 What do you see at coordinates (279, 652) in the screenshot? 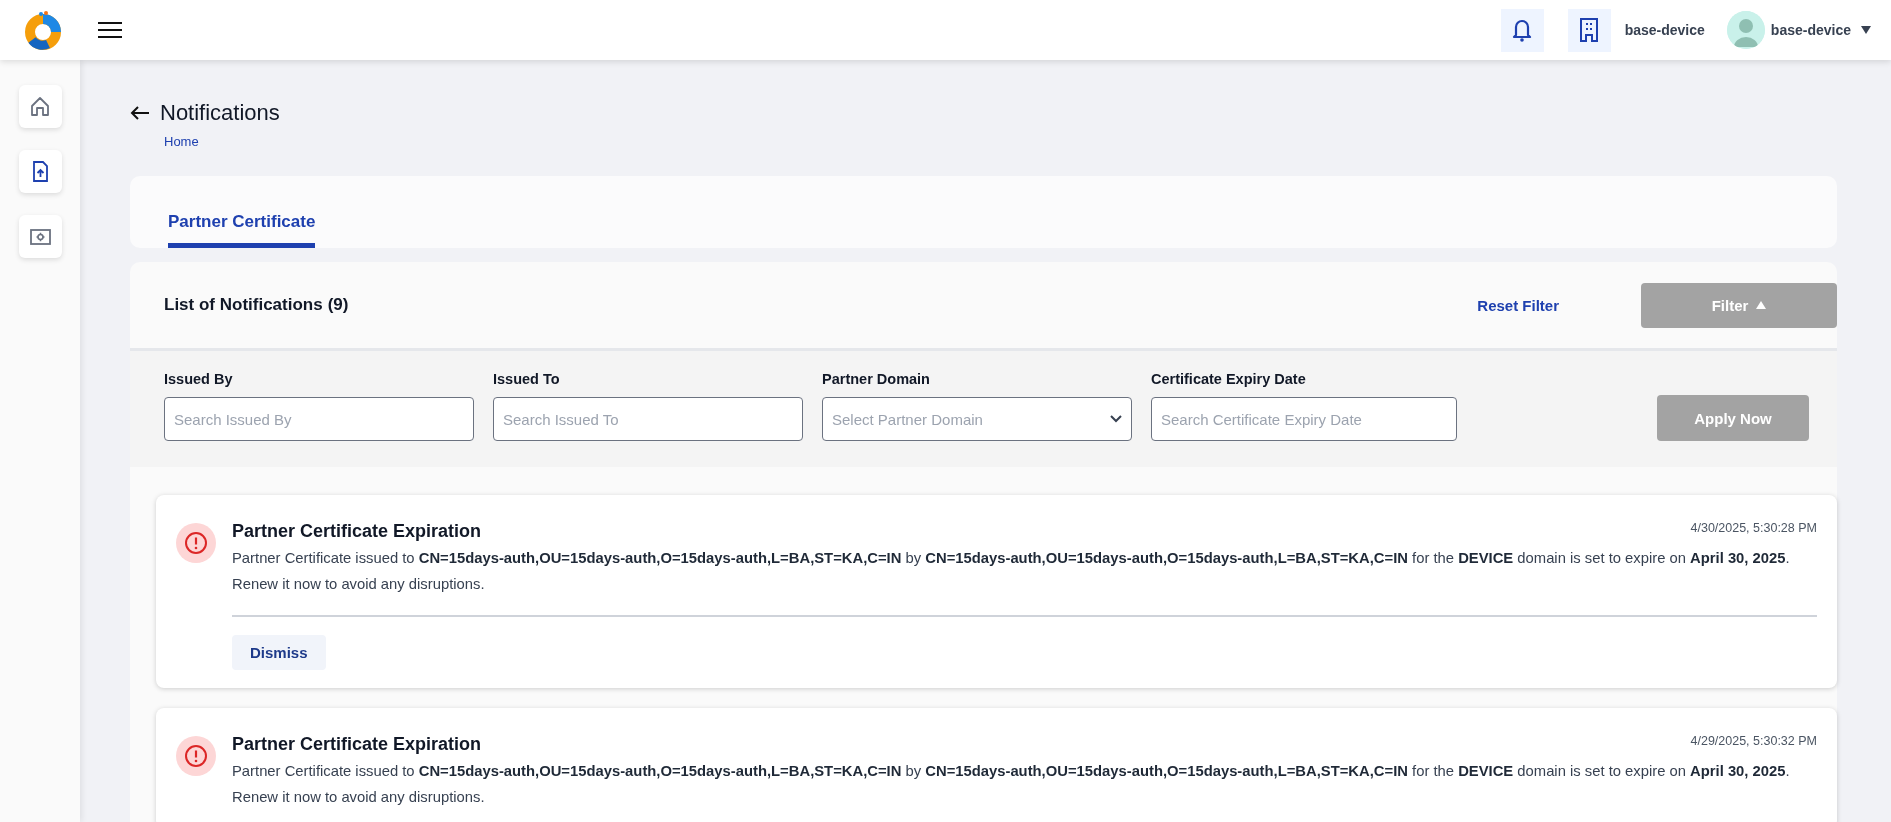
I see `dismiss-button: Dismiss` at bounding box center [279, 652].